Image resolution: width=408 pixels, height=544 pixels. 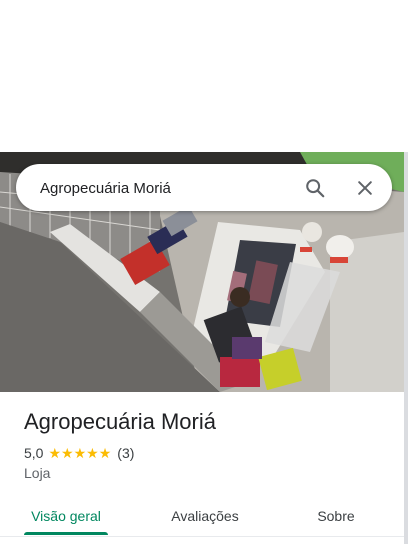 What do you see at coordinates (66, 516) in the screenshot?
I see `tab-overview: Visão geral` at bounding box center [66, 516].